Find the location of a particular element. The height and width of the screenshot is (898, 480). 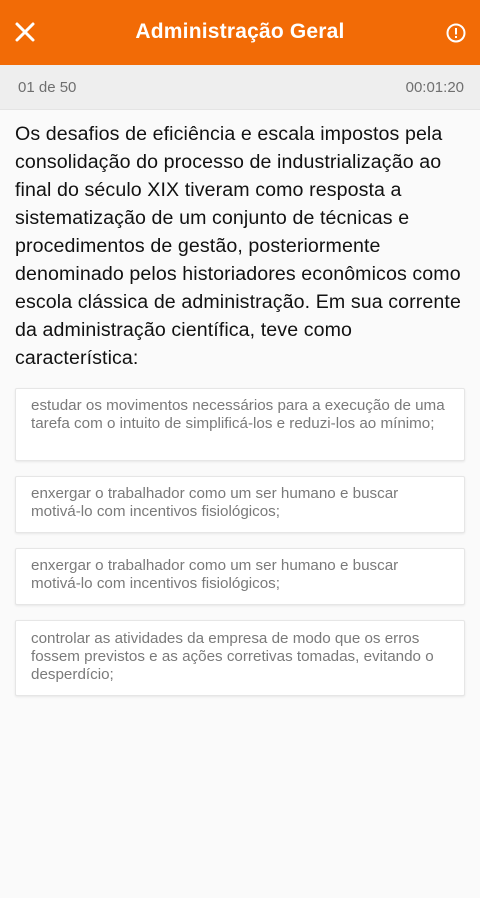

close-button is located at coordinates (25, 32).